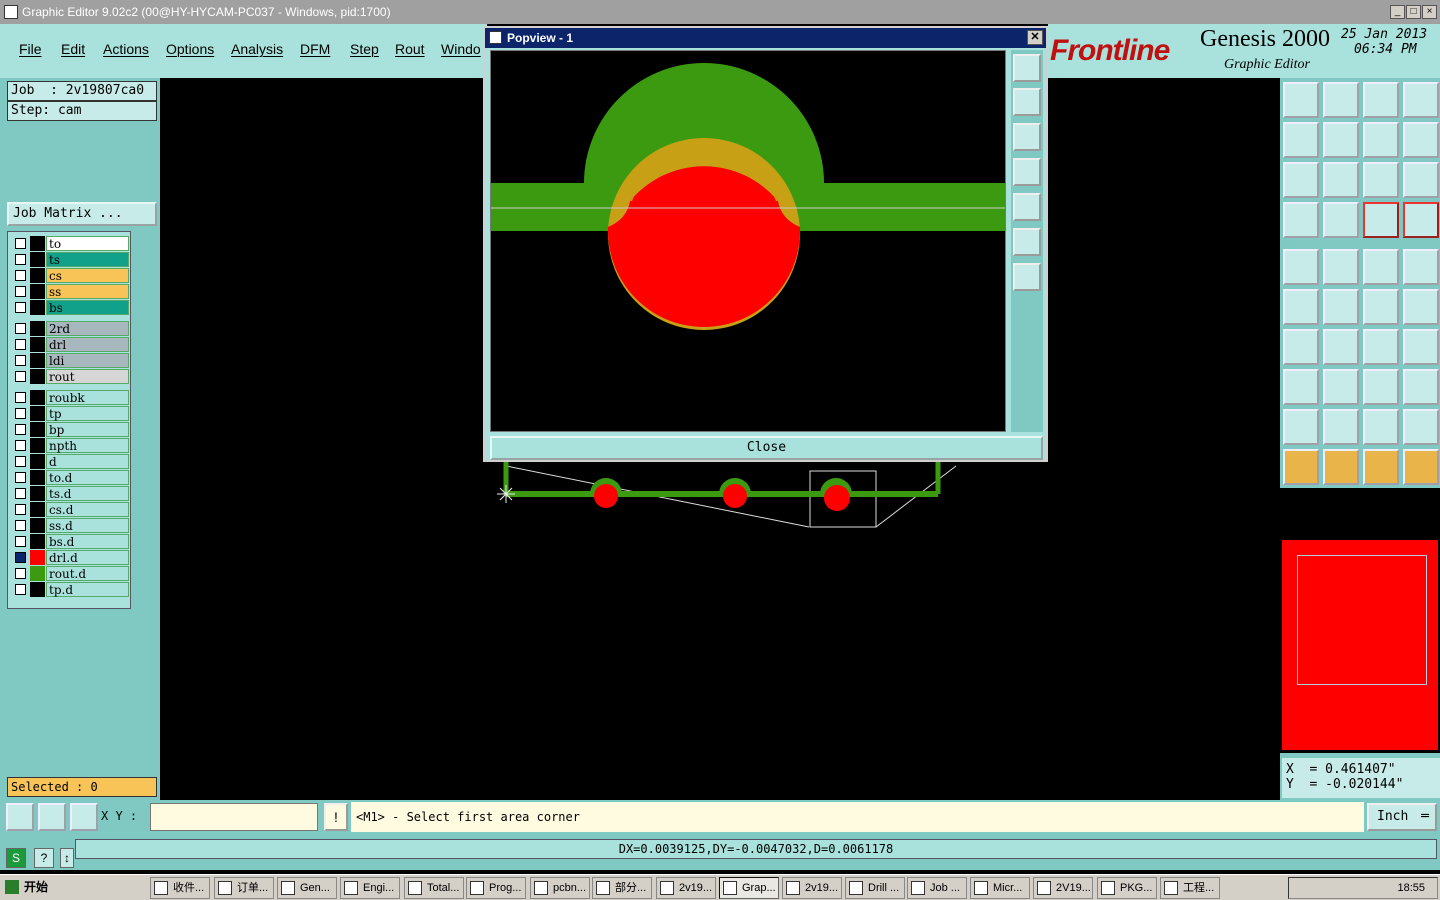  What do you see at coordinates (1381, 180) in the screenshot?
I see `scale-1-2-icon` at bounding box center [1381, 180].